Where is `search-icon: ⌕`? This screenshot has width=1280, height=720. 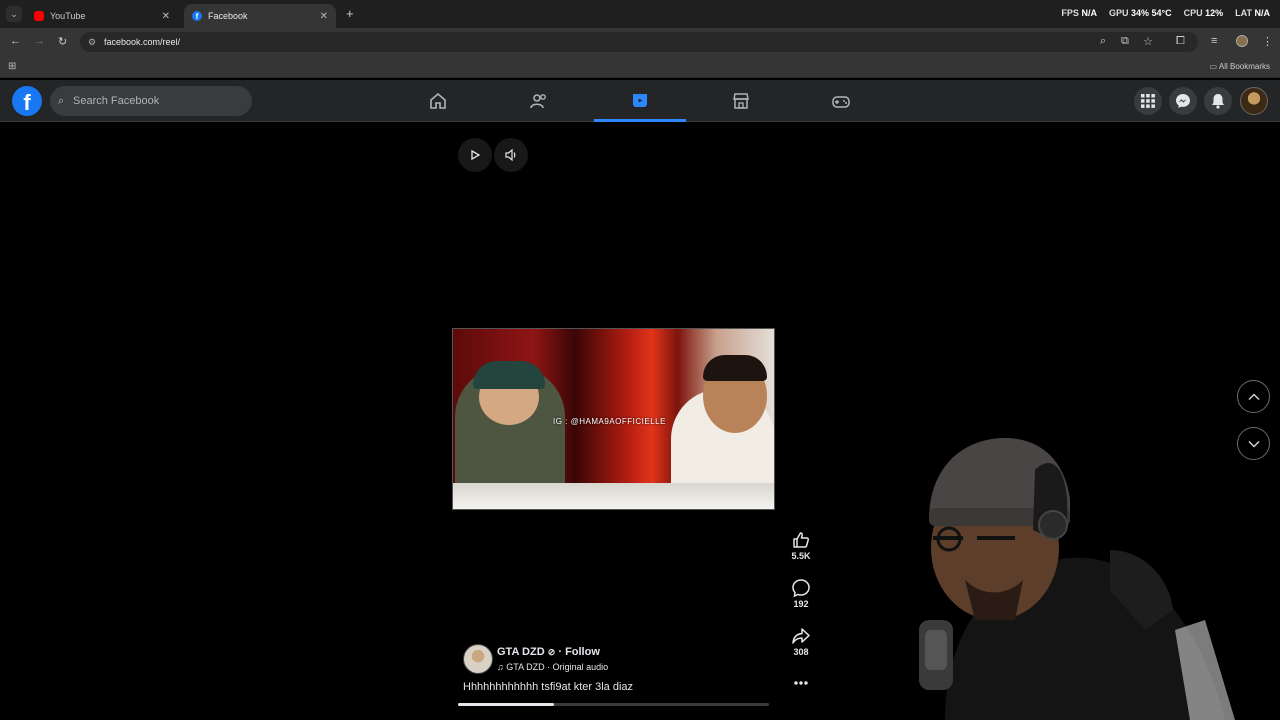
search-icon: ⌕ is located at coordinates (61, 101).